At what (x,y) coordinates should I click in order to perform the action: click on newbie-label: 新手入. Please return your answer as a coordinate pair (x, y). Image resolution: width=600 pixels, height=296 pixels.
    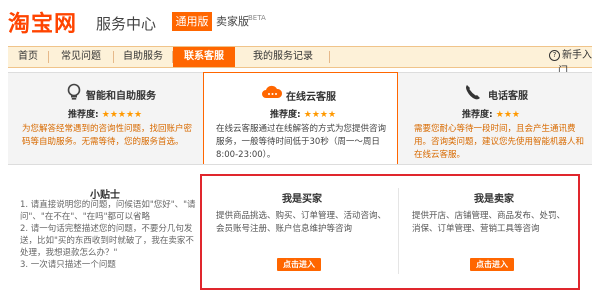
    Looking at the image, I should click on (577, 55).